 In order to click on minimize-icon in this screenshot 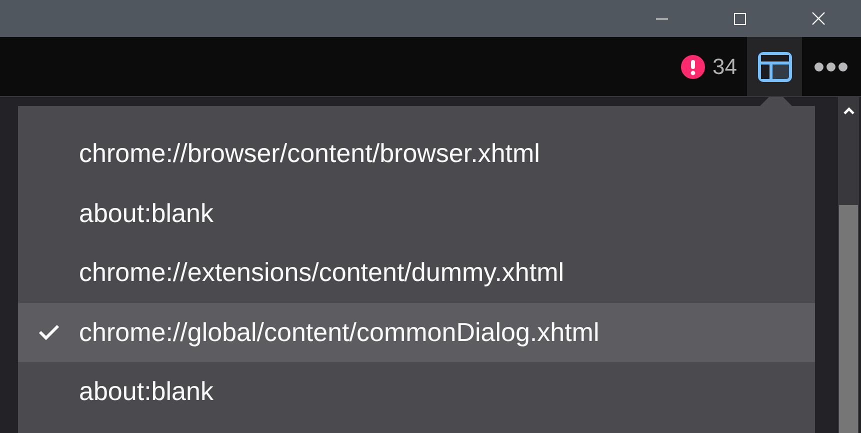, I will do `click(662, 19)`.